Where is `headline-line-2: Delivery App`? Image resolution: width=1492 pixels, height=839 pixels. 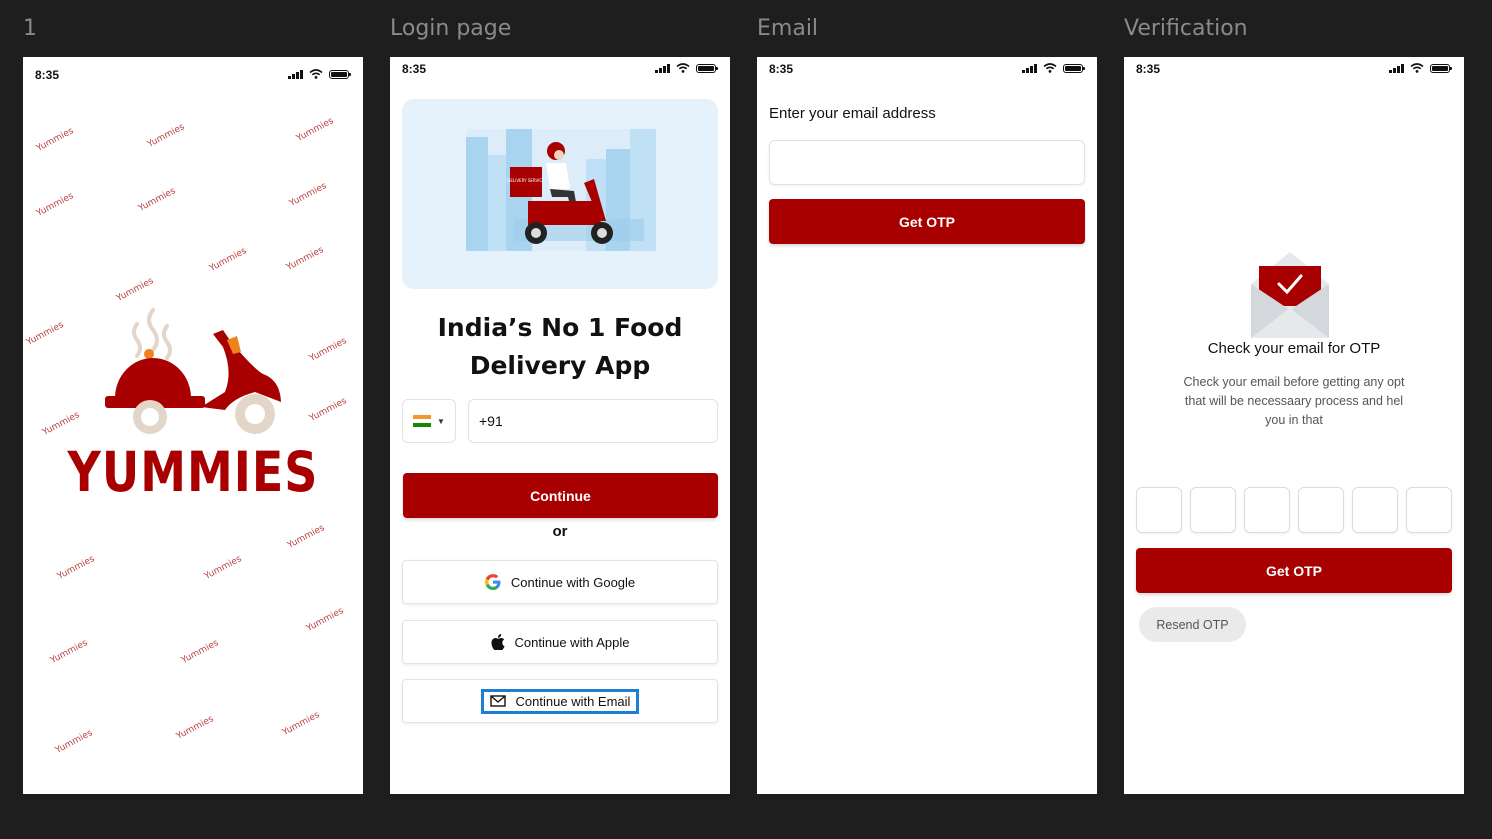
headline-line-2: Delivery App is located at coordinates (560, 365).